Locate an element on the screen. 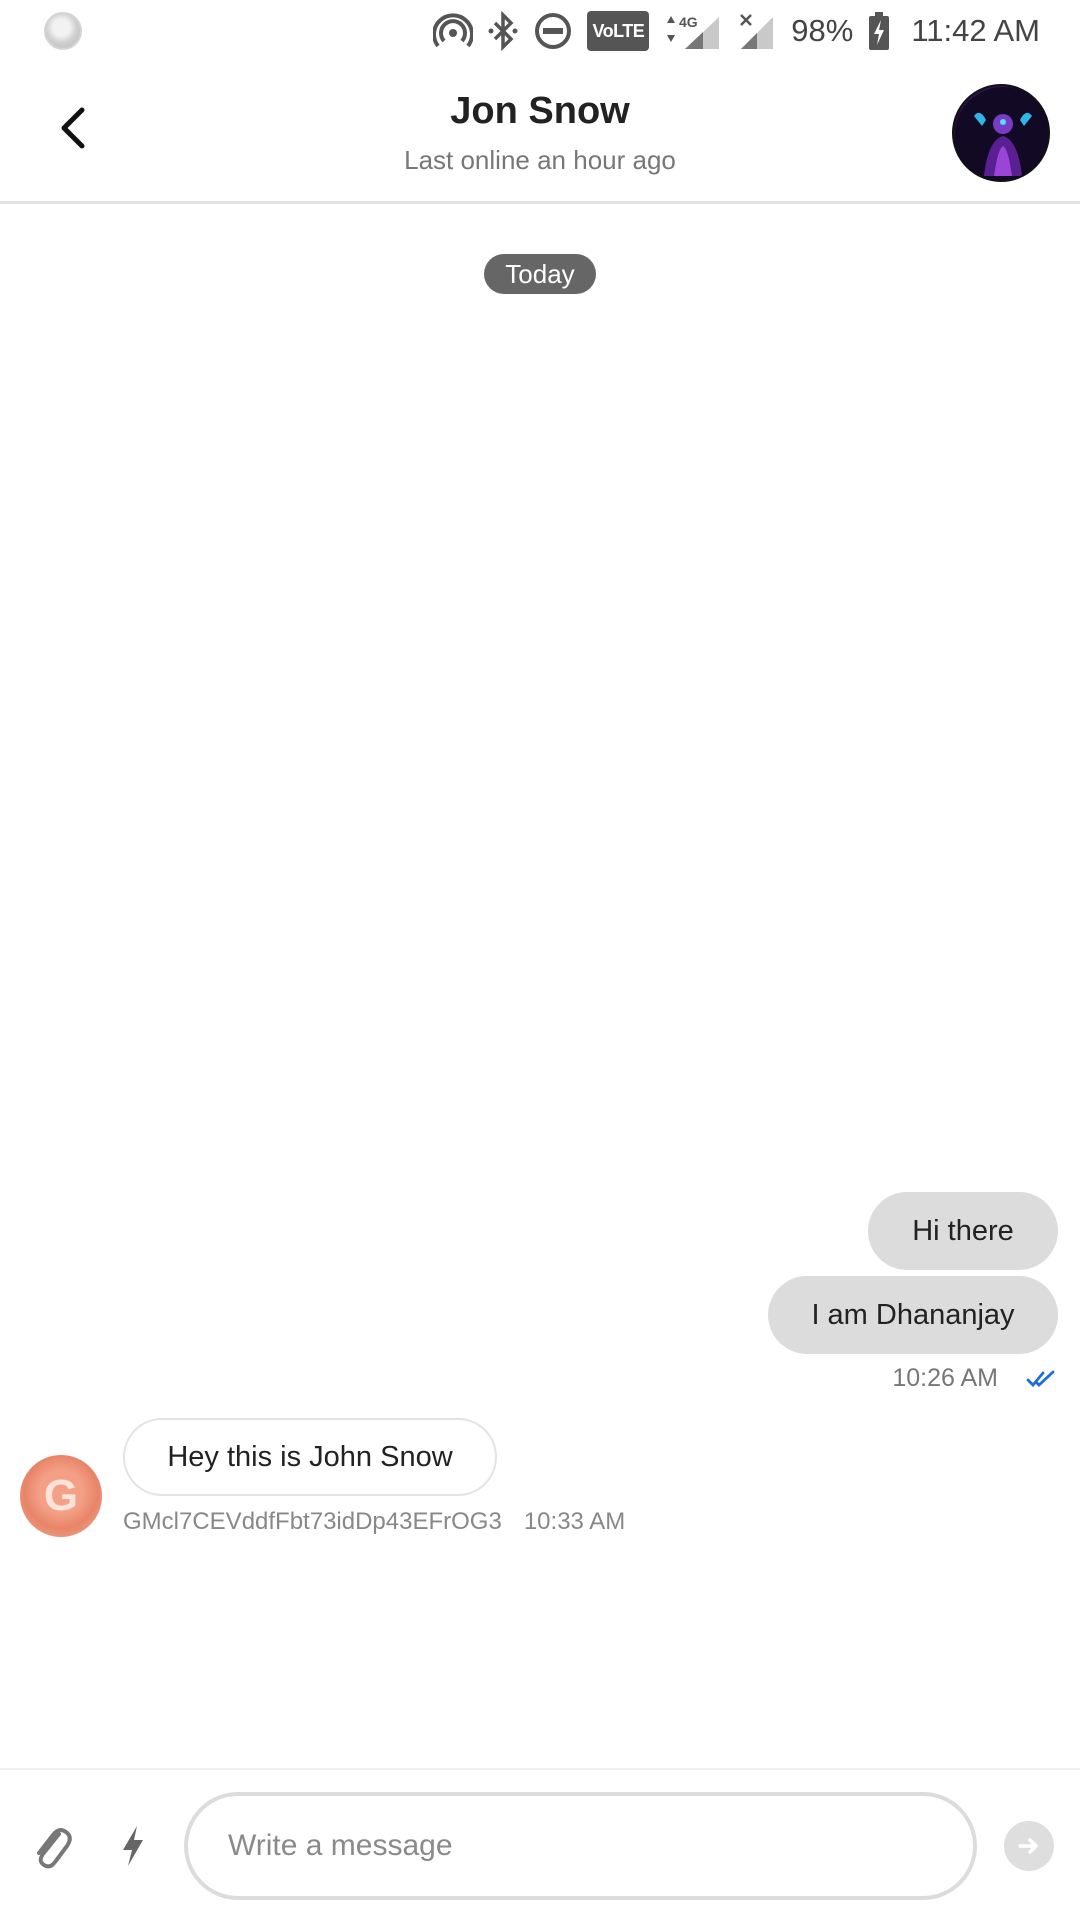  battery-percent: 98% is located at coordinates (822, 30).